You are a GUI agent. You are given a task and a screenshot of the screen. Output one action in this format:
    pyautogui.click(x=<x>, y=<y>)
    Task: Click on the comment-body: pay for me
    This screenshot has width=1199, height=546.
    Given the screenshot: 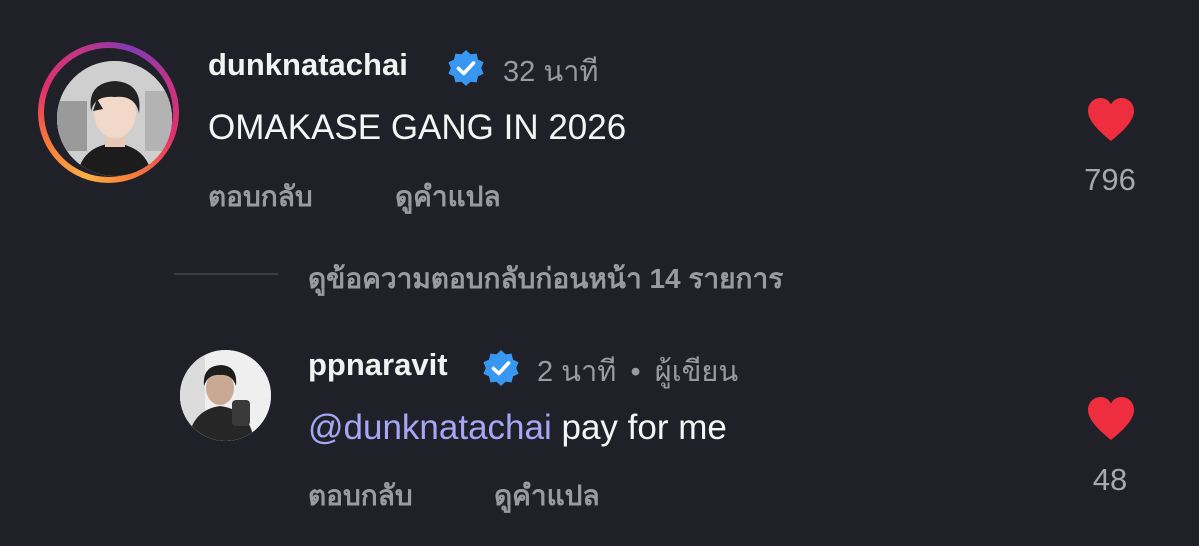 What is the action you would take?
    pyautogui.click(x=639, y=427)
    